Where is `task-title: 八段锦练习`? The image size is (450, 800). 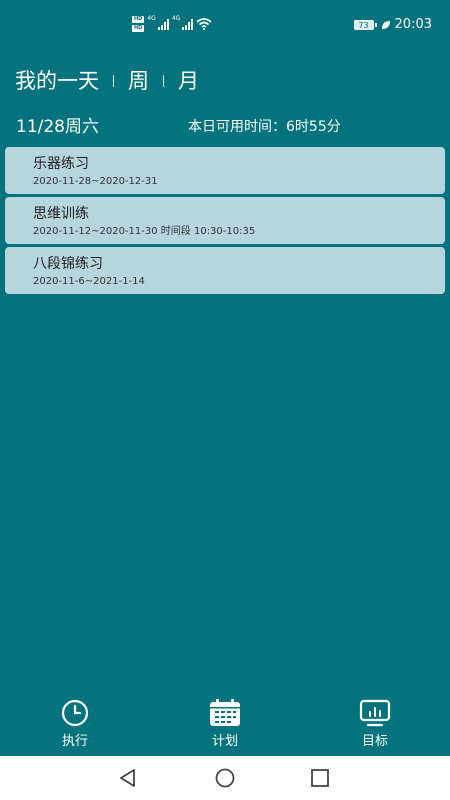 task-title: 八段锦练习 is located at coordinates (68, 264).